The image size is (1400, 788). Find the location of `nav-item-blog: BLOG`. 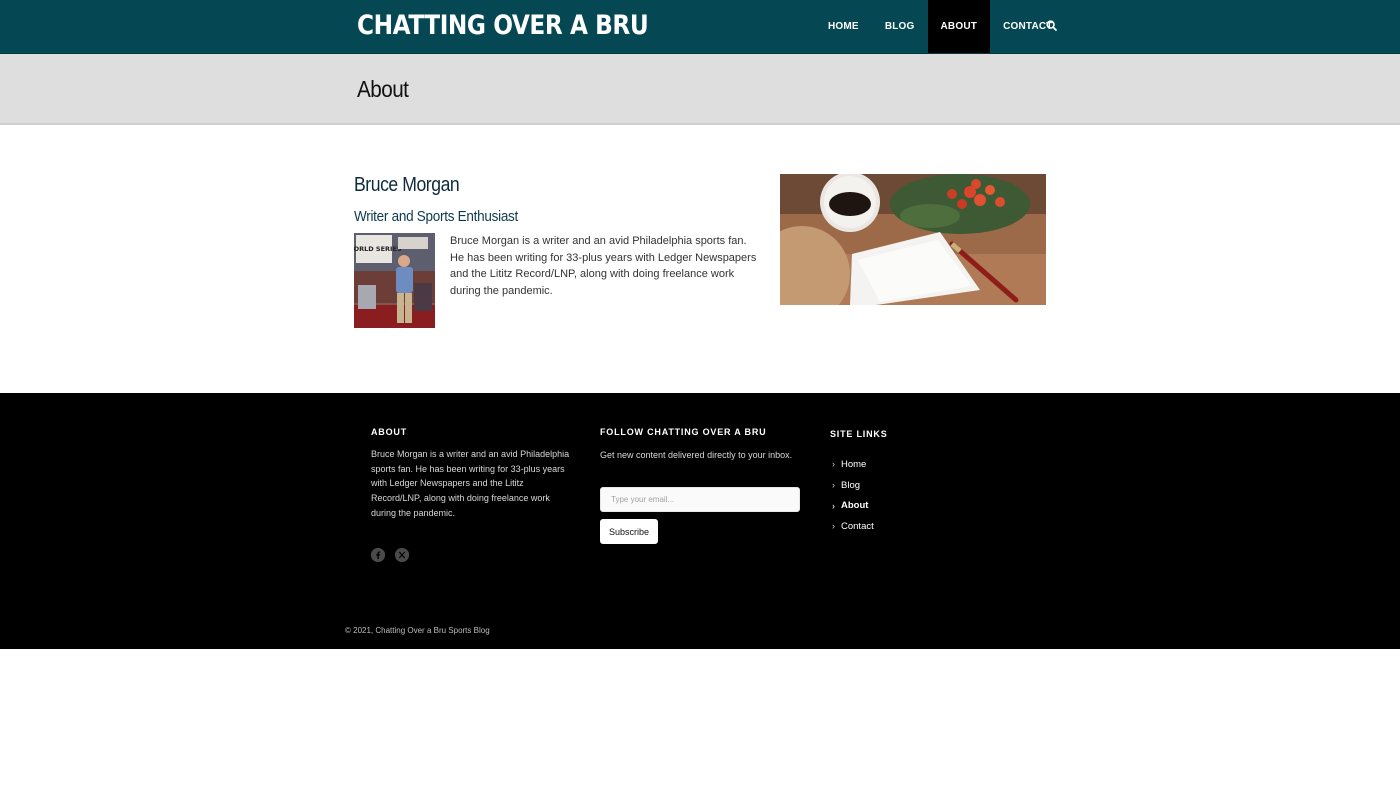

nav-item-blog: BLOG is located at coordinates (900, 26).